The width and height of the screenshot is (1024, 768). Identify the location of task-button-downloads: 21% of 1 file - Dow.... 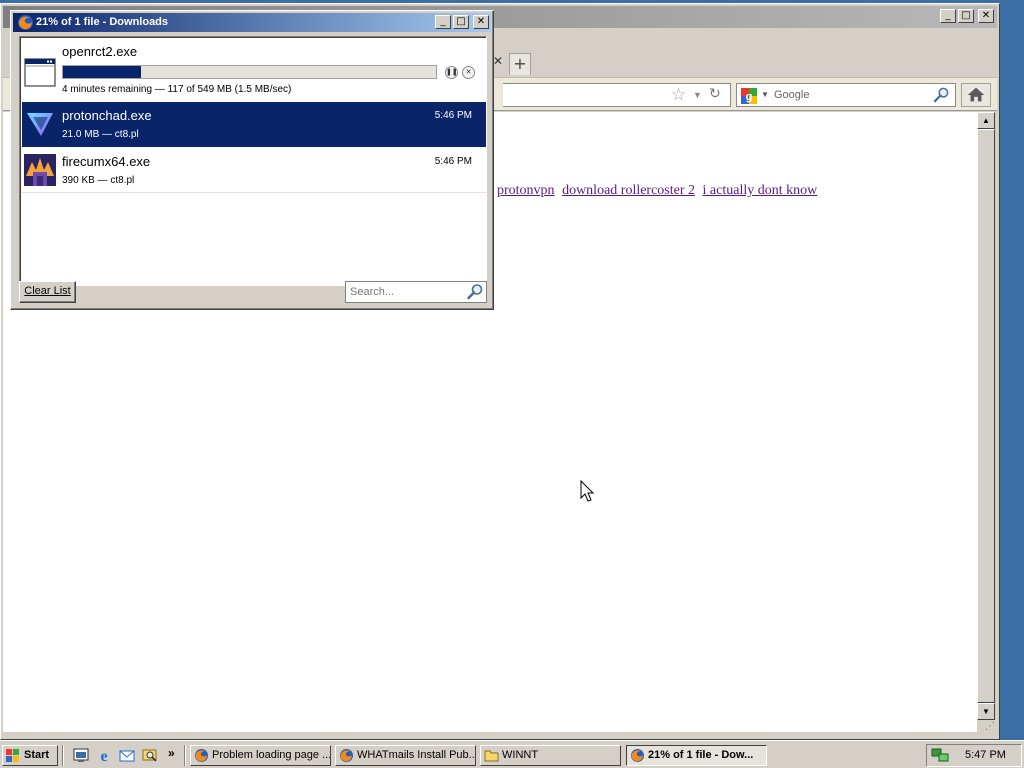
(696, 755).